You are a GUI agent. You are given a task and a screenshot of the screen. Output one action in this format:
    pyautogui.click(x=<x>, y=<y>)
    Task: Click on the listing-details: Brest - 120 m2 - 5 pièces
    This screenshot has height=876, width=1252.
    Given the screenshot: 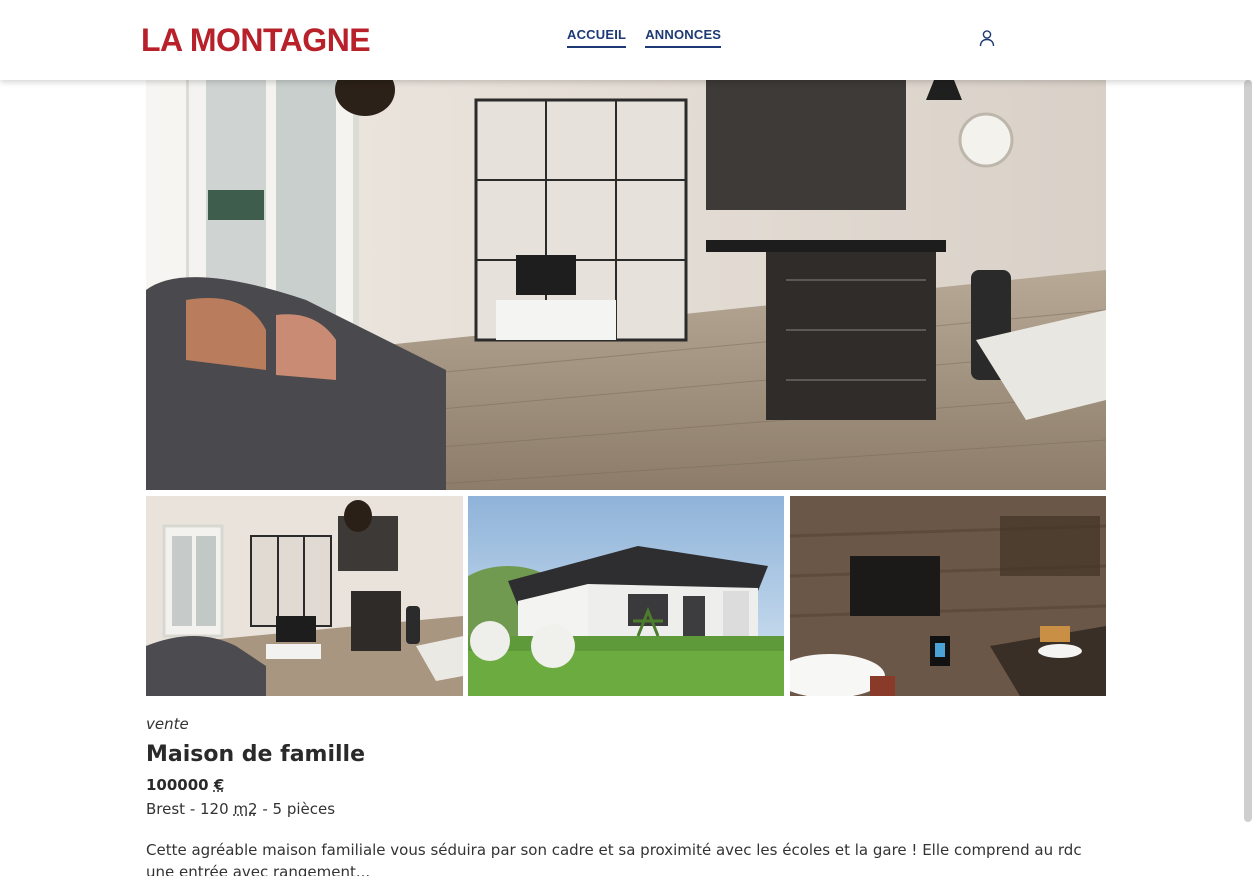 What is the action you would take?
    pyautogui.click(x=626, y=809)
    